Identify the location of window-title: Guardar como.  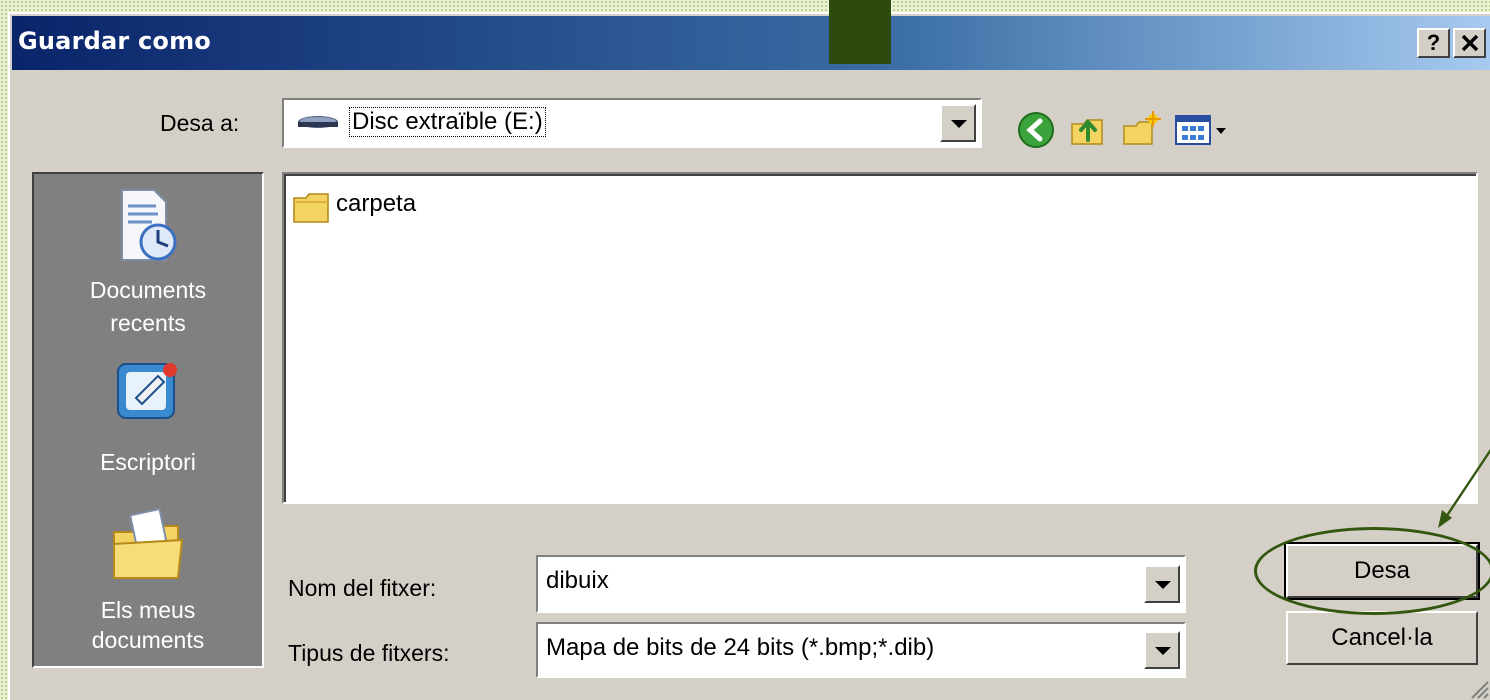
(114, 41).